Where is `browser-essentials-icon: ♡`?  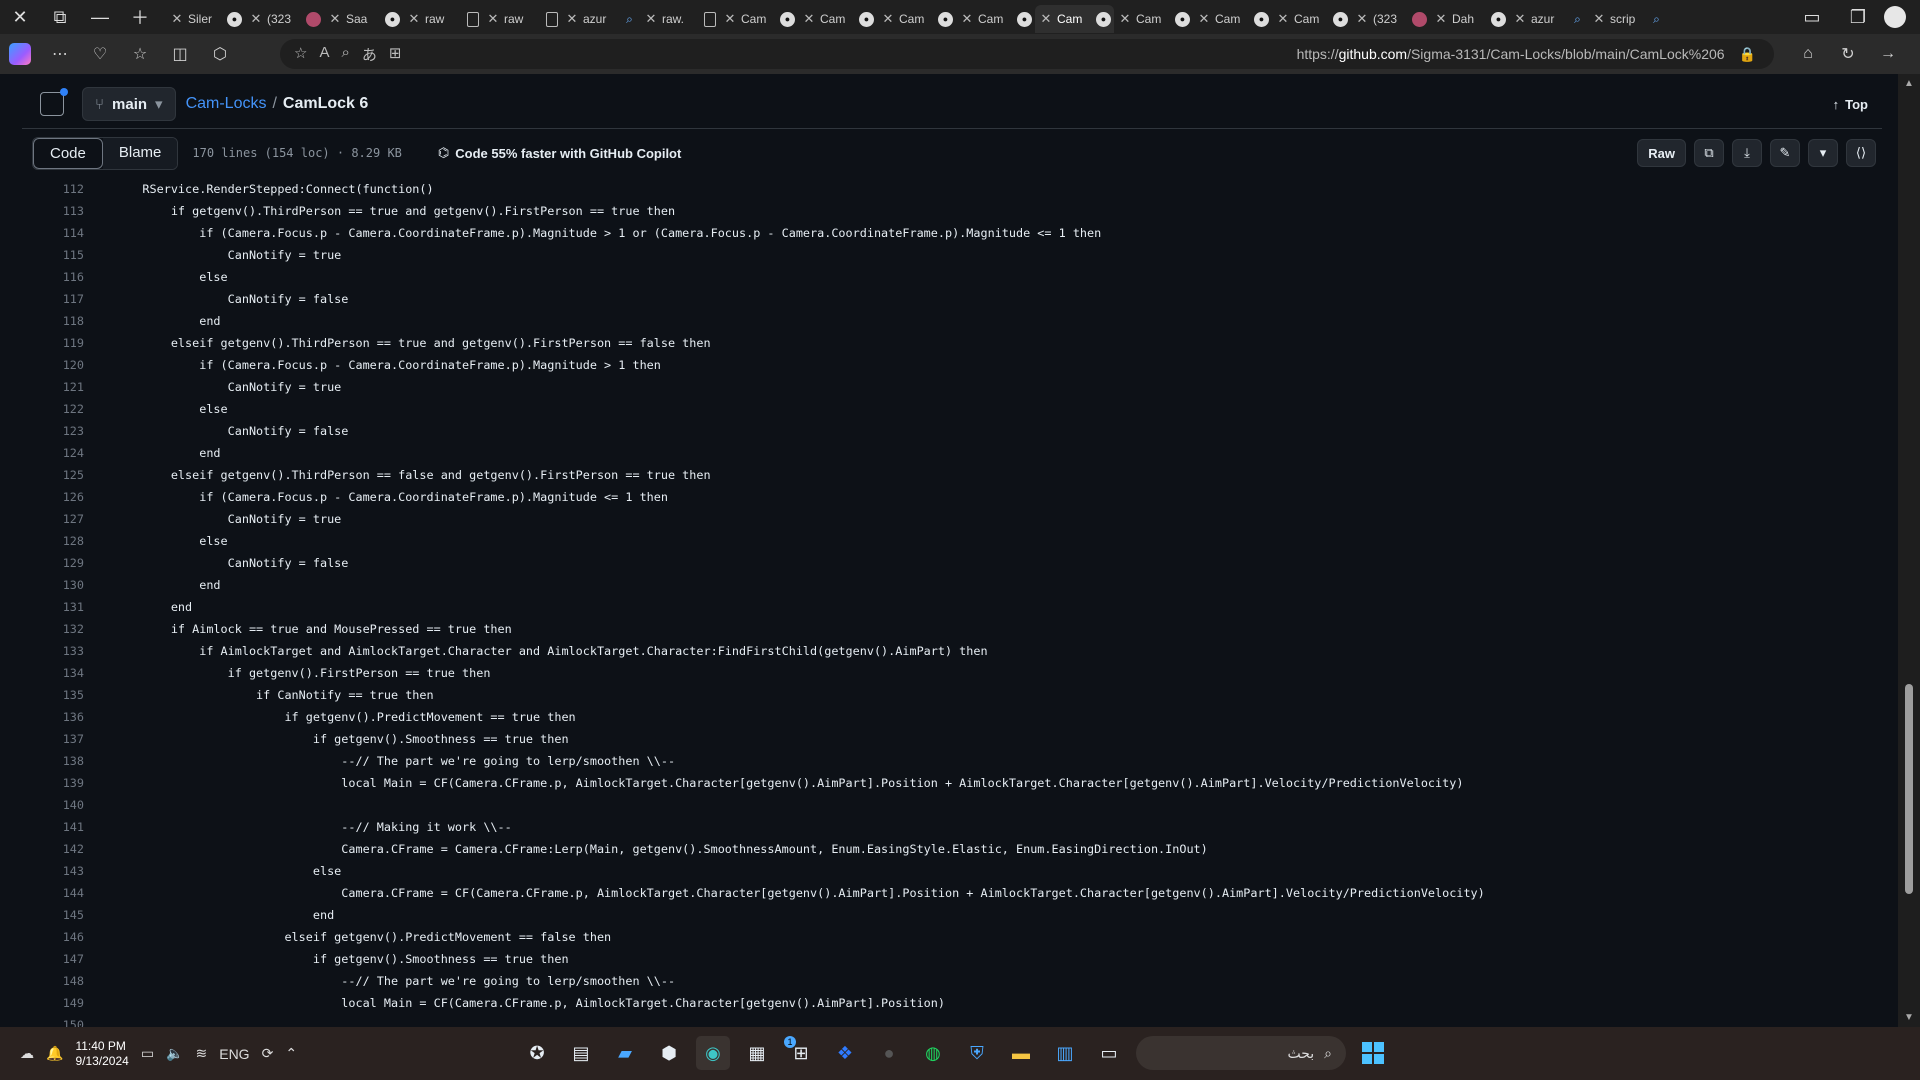 browser-essentials-icon: ♡ is located at coordinates (100, 54).